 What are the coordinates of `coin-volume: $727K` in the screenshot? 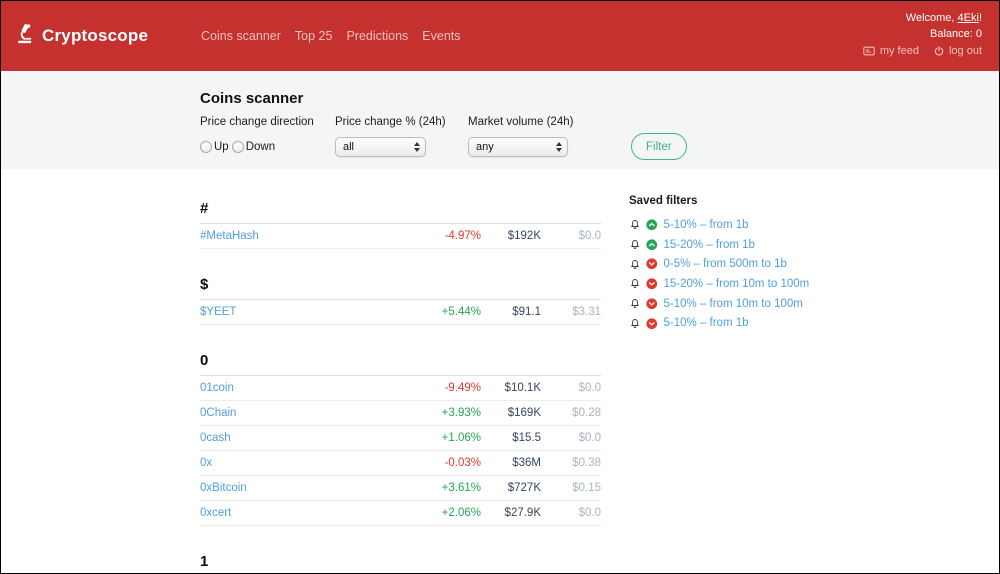 It's located at (524, 488).